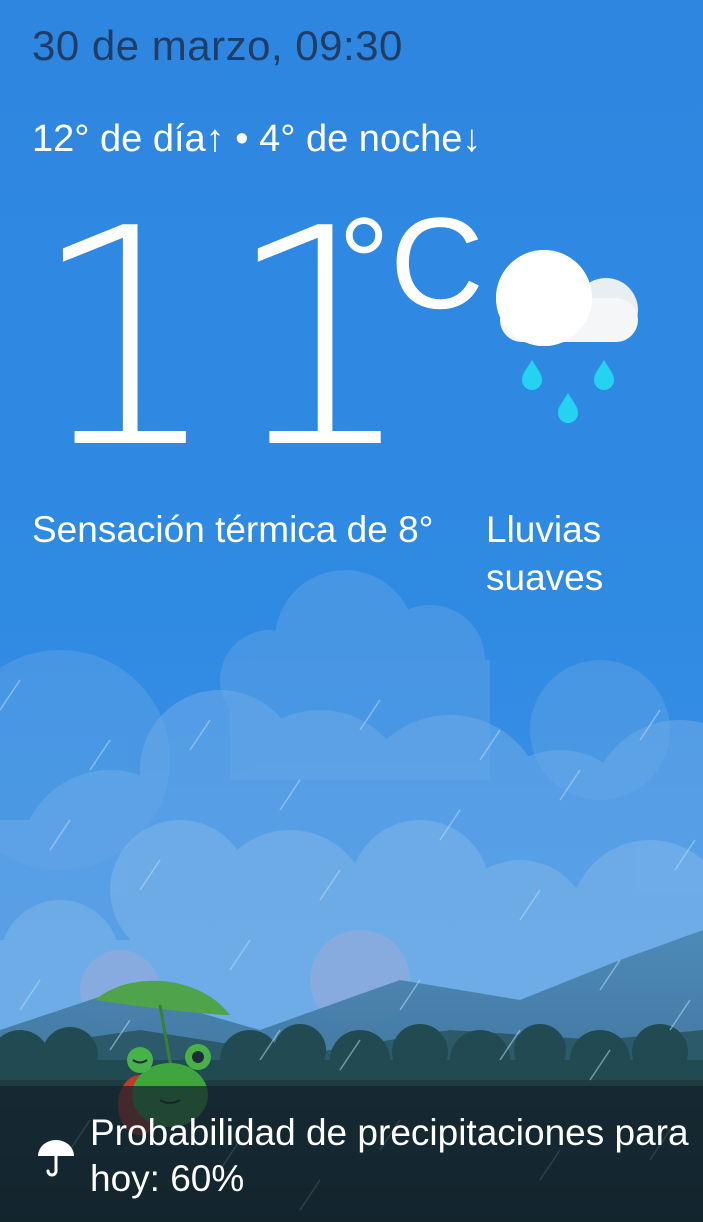 This screenshot has height=1222, width=703. I want to click on temperature-unit: °C, so click(411, 263).